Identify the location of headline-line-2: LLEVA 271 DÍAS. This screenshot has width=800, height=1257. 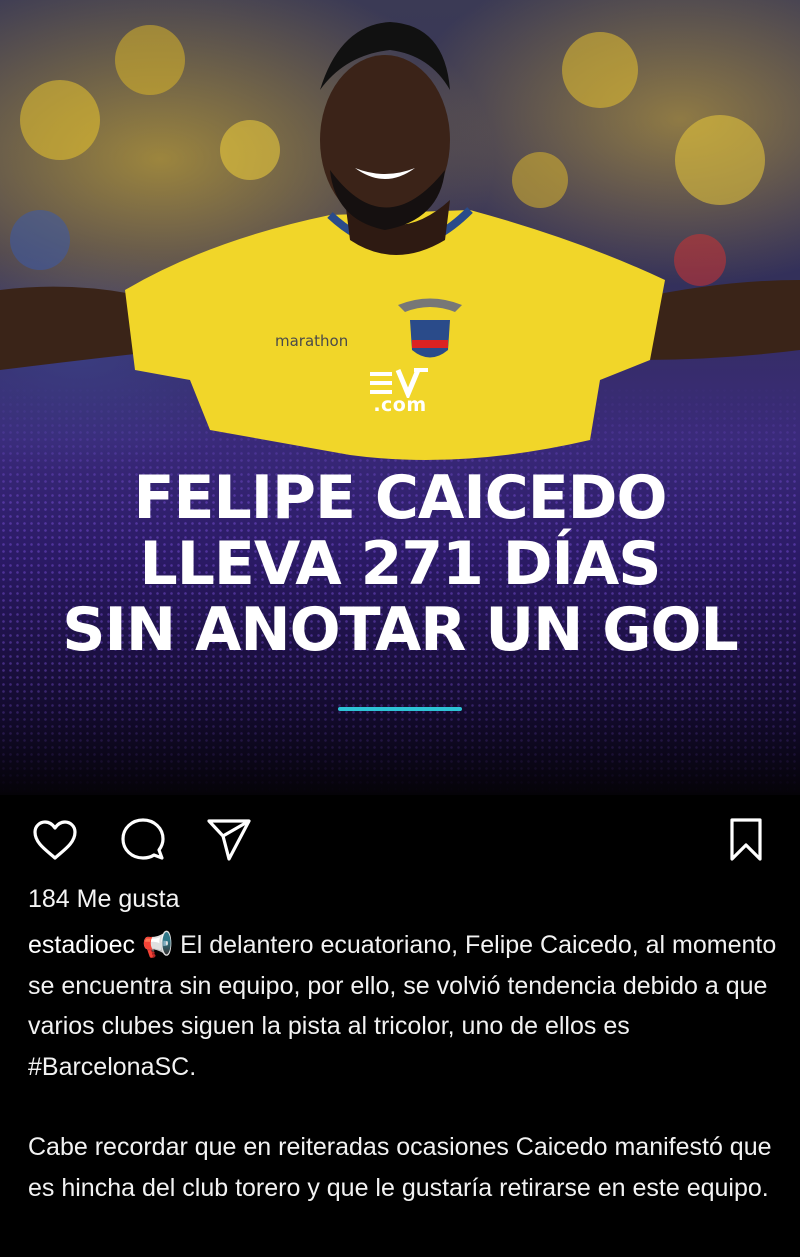
(400, 564).